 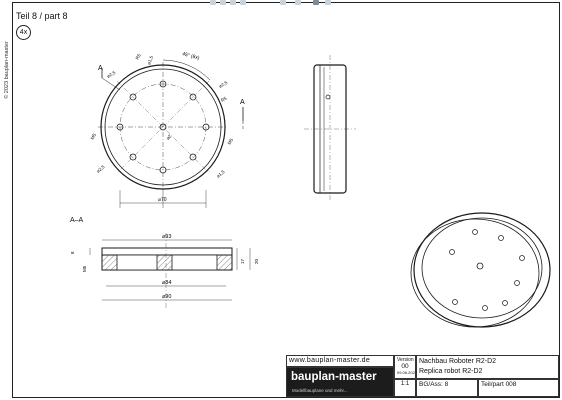 What do you see at coordinates (223, 84) in the screenshot?
I see `dim-hole-right-top: ⌀2,5` at bounding box center [223, 84].